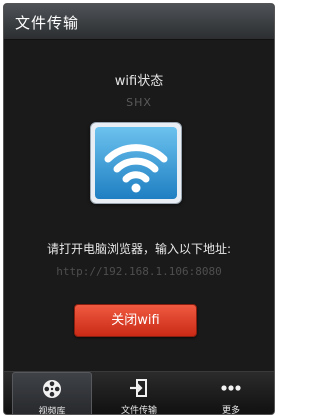 The height and width of the screenshot is (419, 320). What do you see at coordinates (231, 389) in the screenshot?
I see `more-dots-icon` at bounding box center [231, 389].